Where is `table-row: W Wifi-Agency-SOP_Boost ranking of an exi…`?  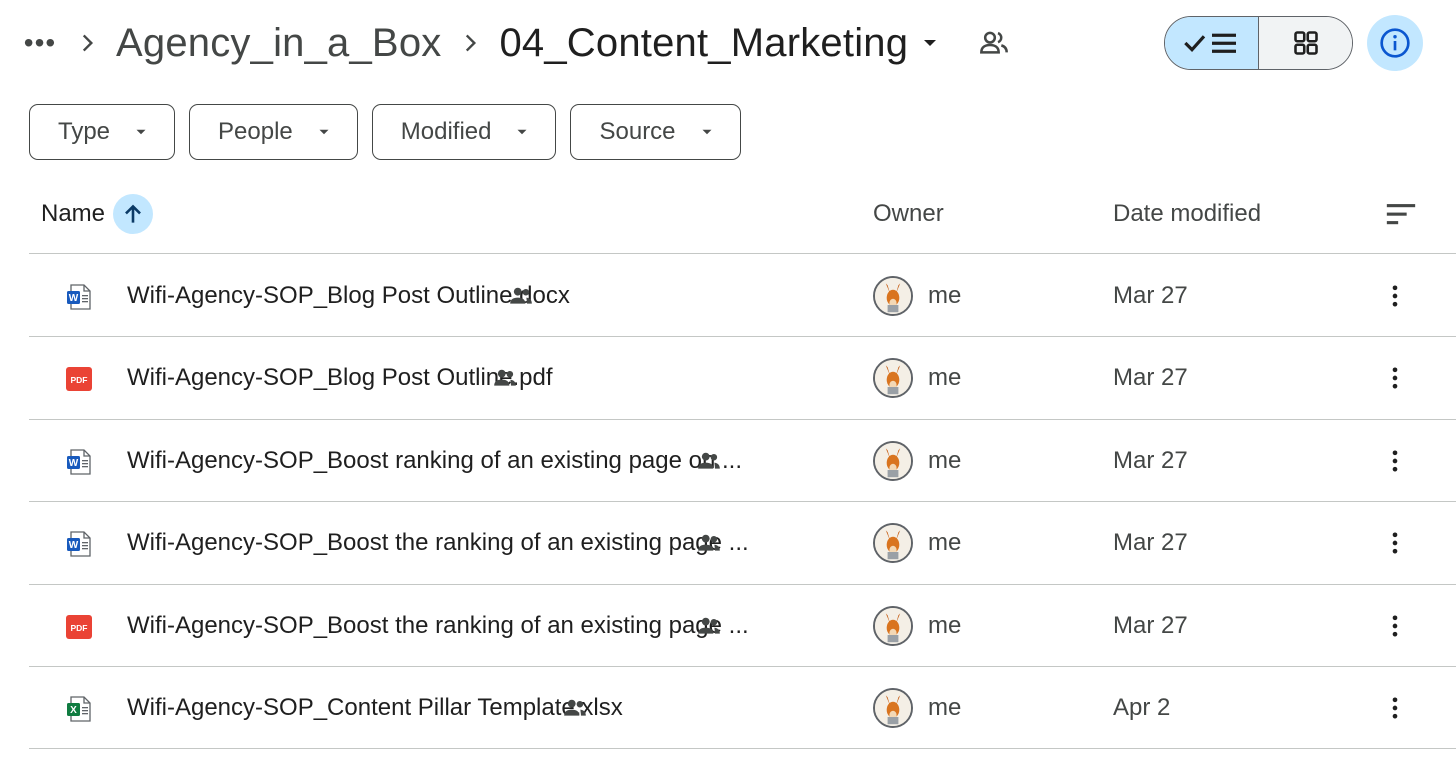 table-row: W Wifi-Agency-SOP_Boost ranking of an exi… is located at coordinates (742, 461).